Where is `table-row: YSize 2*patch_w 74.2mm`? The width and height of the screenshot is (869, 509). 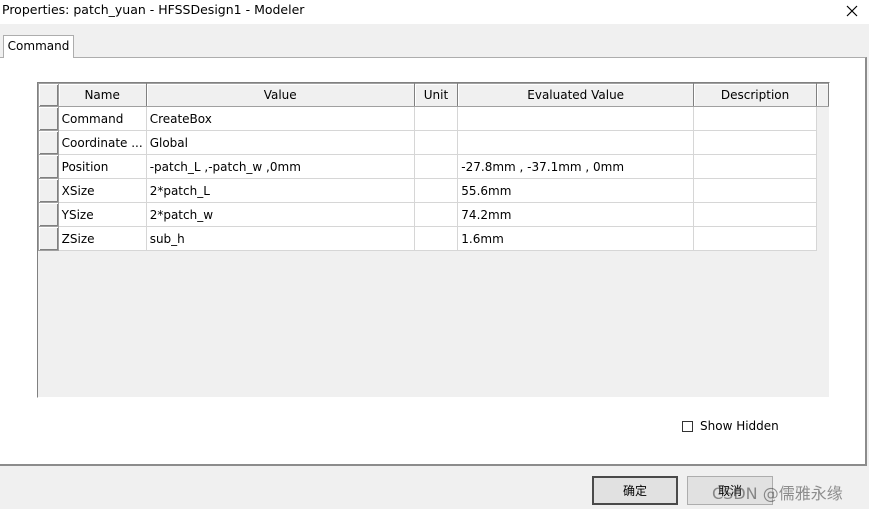
table-row: YSize 2*patch_w 74.2mm is located at coordinates (433, 214).